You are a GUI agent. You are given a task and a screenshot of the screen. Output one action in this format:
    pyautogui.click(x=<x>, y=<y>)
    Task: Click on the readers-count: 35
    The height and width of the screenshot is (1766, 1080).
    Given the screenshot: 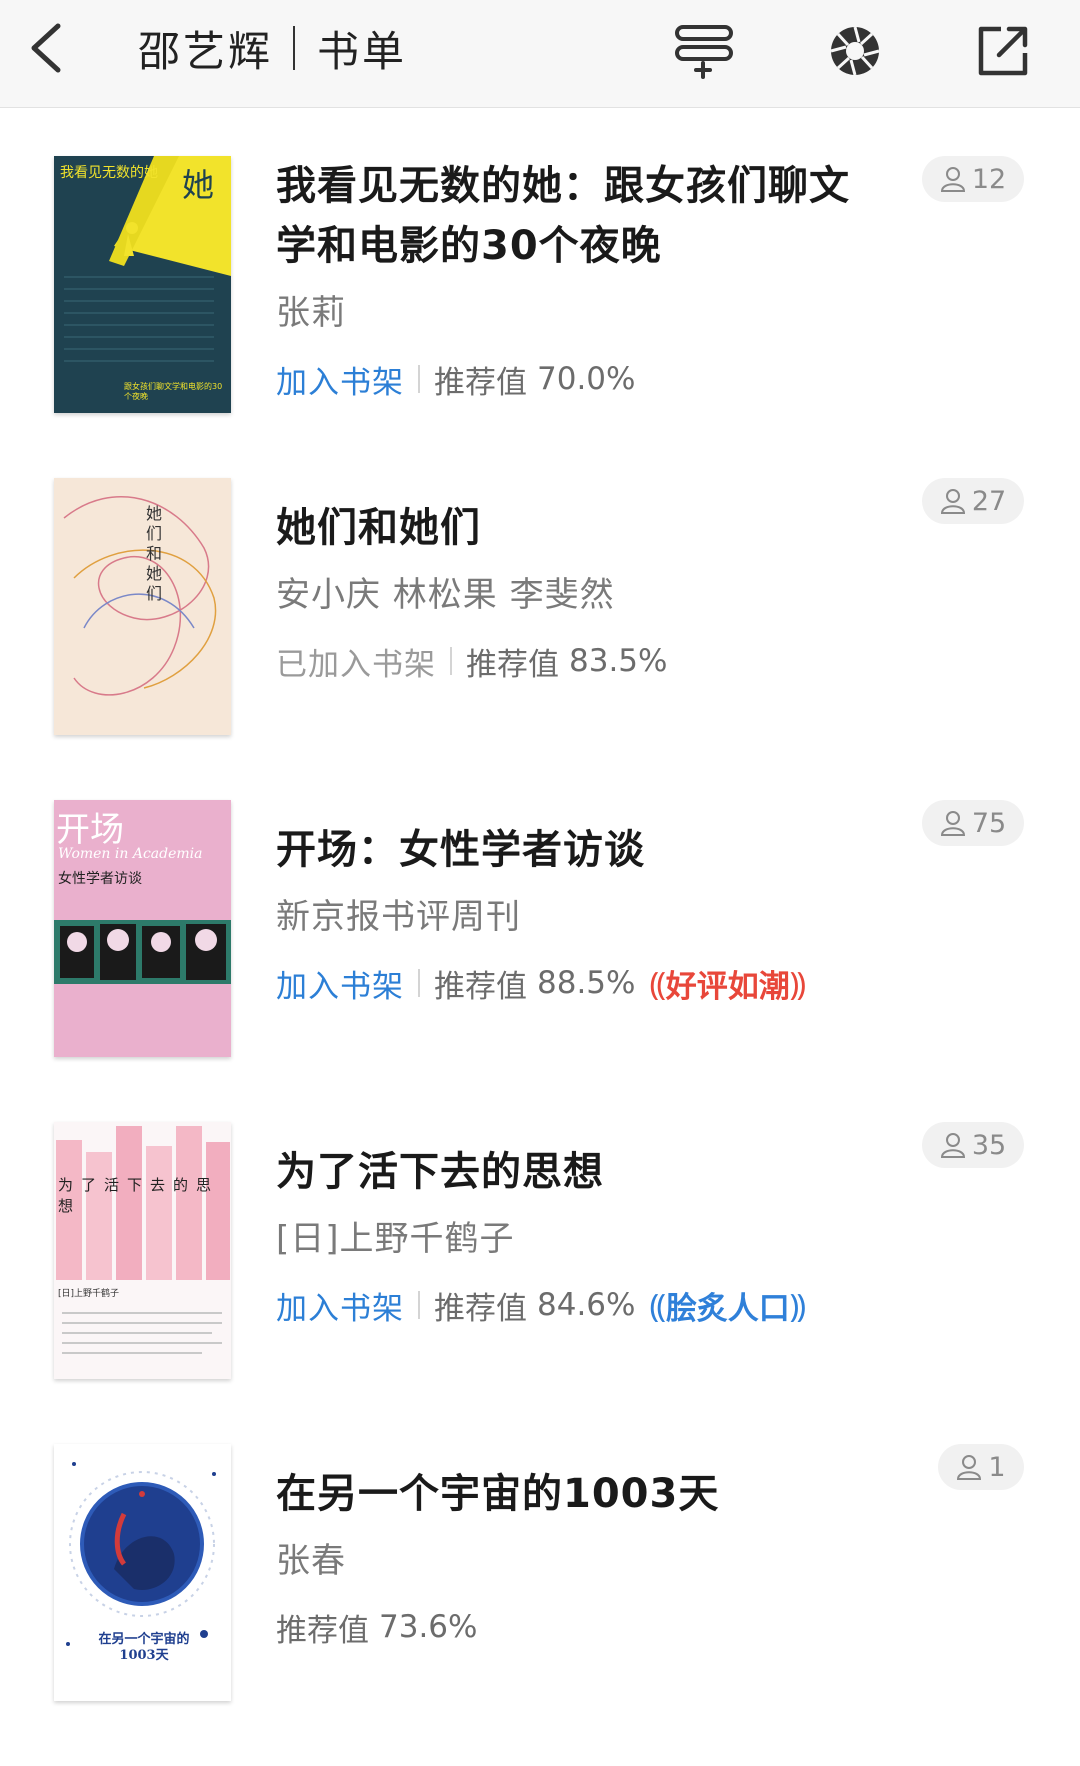 What is the action you would take?
    pyautogui.click(x=989, y=1145)
    